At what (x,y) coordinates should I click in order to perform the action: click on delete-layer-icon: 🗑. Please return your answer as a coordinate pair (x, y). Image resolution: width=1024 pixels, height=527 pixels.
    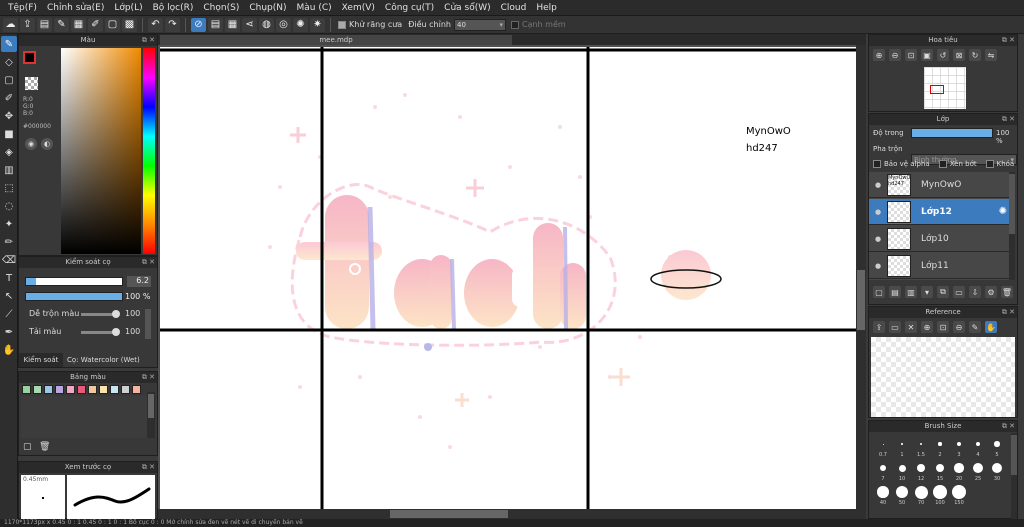
    Looking at the image, I should click on (1007, 292).